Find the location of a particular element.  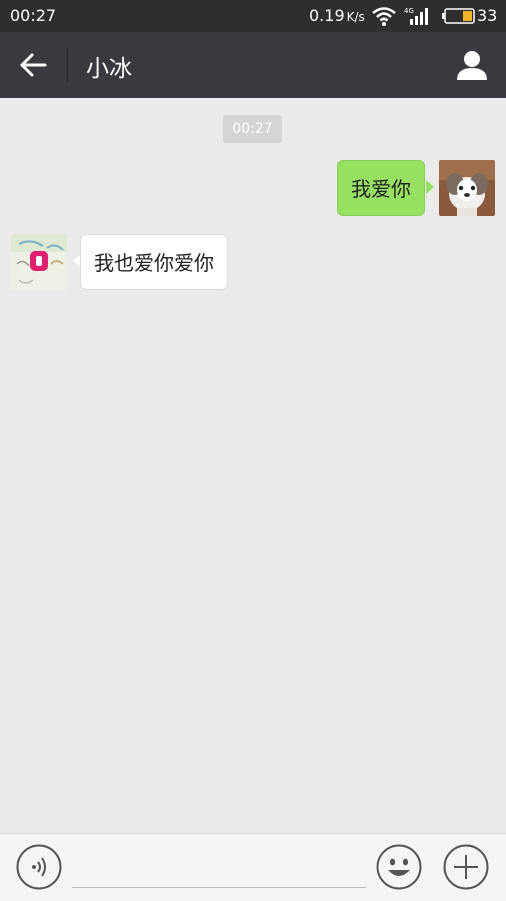

arrow-left-icon is located at coordinates (33, 65).